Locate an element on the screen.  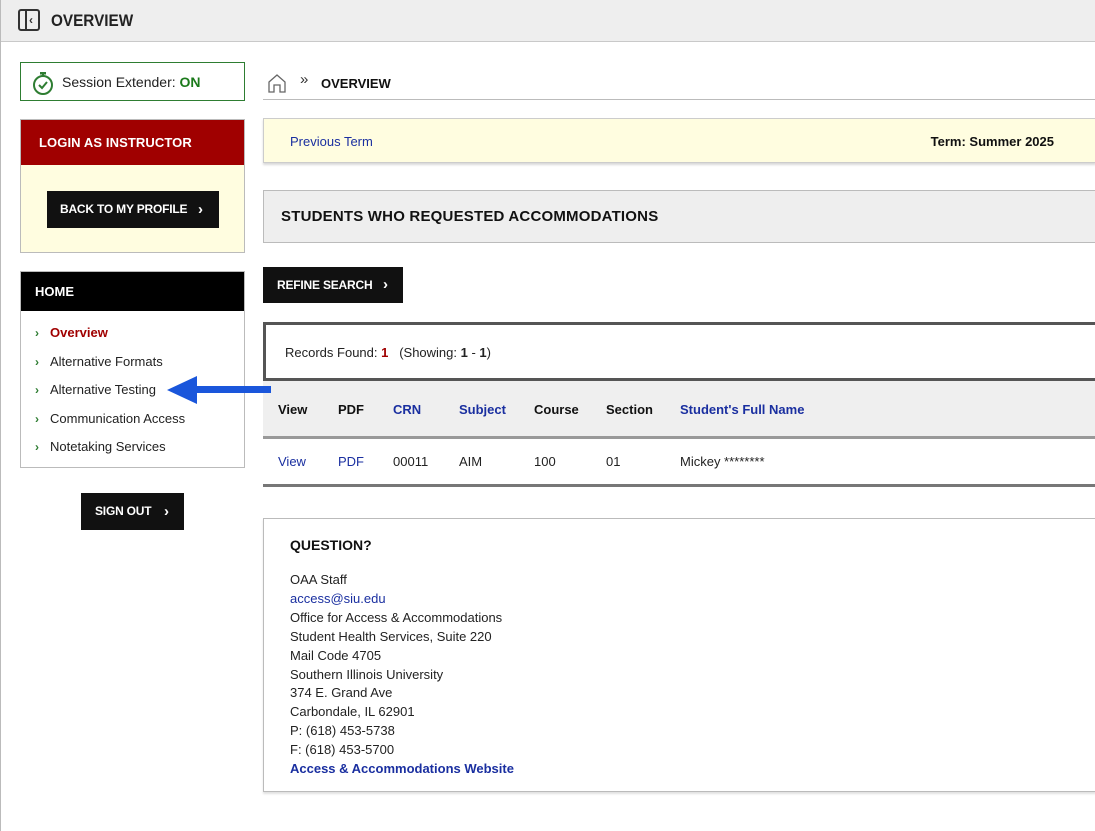
sidebar-item-communication-access: › Communication Access is located at coordinates (110, 420).